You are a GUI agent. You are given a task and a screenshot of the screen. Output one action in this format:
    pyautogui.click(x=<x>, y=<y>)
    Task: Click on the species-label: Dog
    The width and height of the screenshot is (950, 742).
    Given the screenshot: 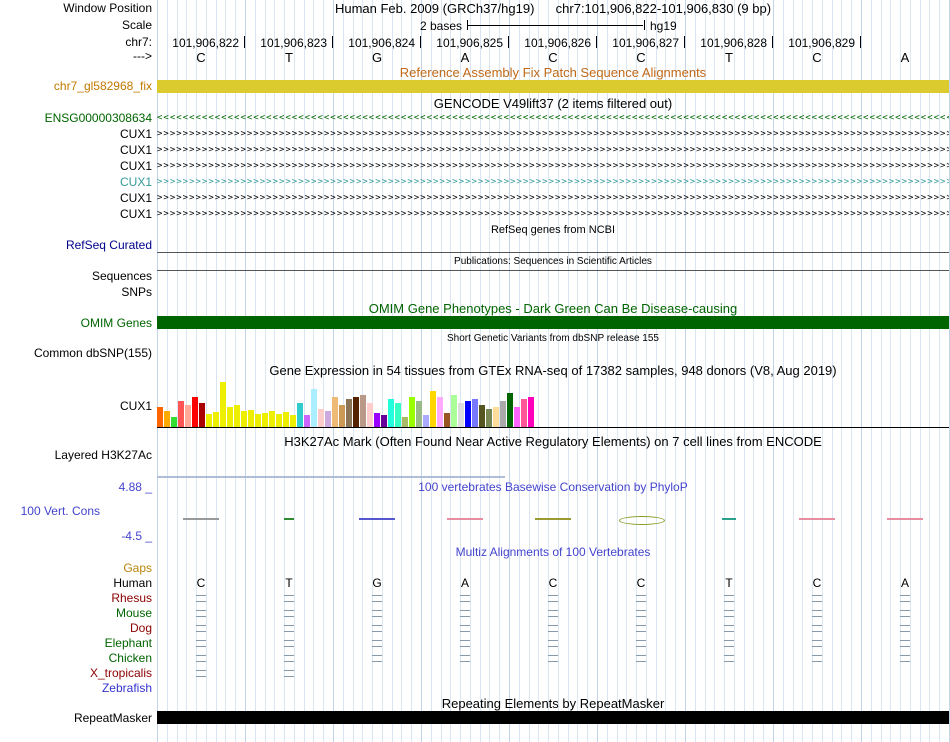 What is the action you would take?
    pyautogui.click(x=76, y=628)
    